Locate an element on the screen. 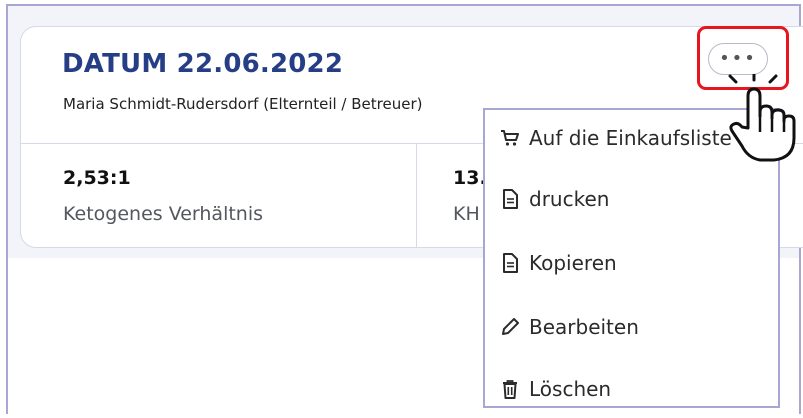 This screenshot has height=418, width=803. menu-item-delete: Löschen is located at coordinates (555, 389).